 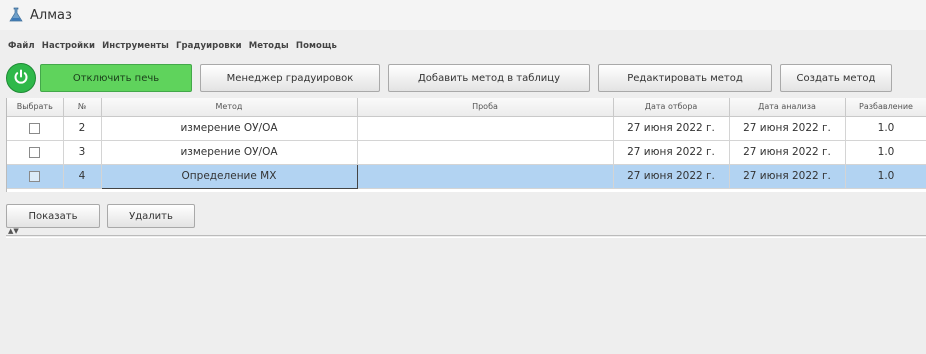 What do you see at coordinates (671, 107) in the screenshot?
I see `column-header-date-taken: Дата отбора` at bounding box center [671, 107].